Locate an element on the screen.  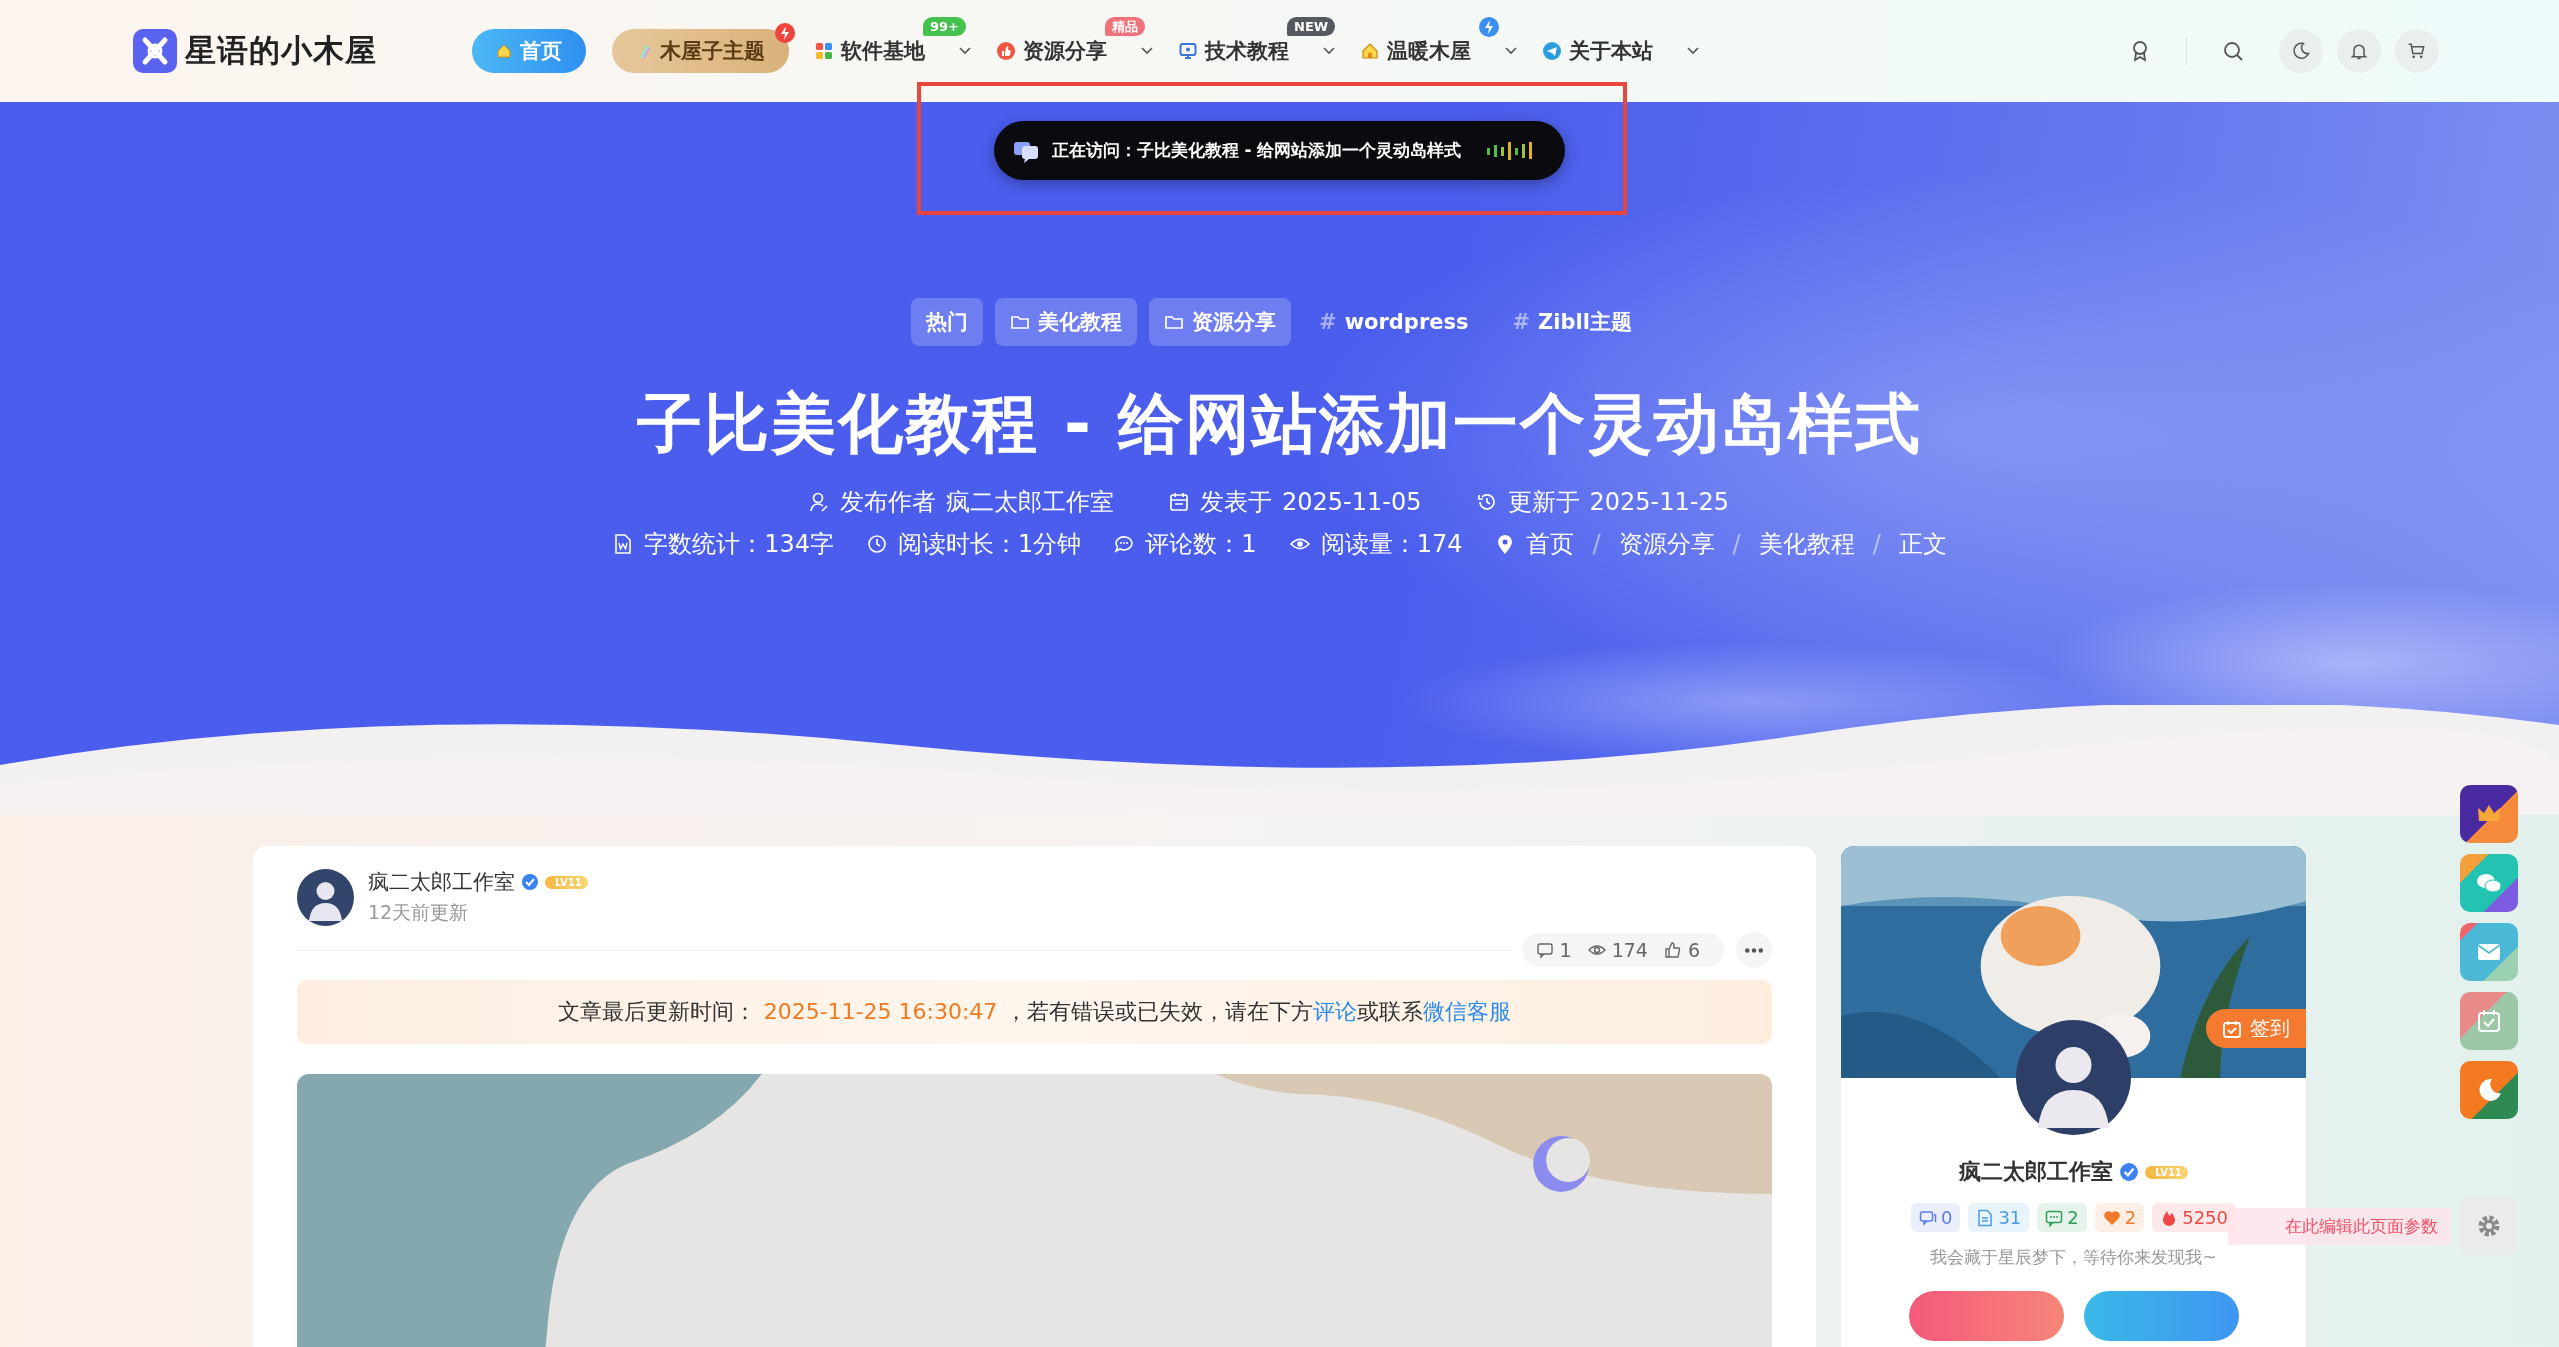
stat-text: 评论数：1 is located at coordinates (1201, 544).